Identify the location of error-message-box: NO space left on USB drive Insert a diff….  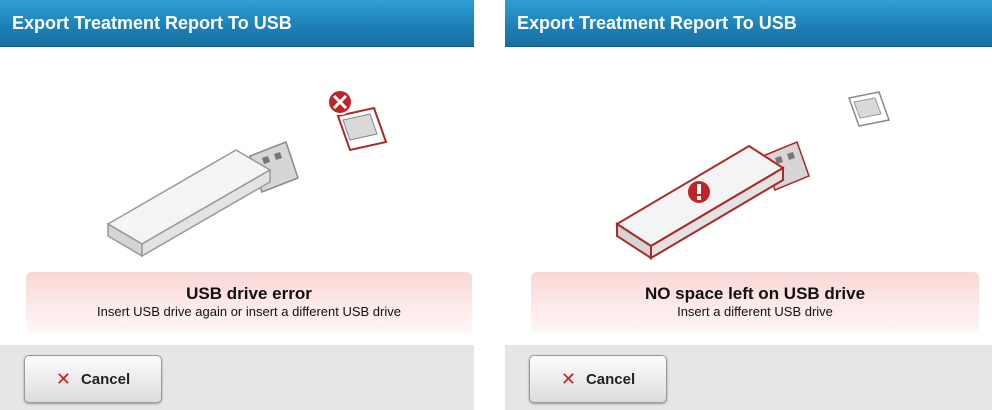
(755, 302).